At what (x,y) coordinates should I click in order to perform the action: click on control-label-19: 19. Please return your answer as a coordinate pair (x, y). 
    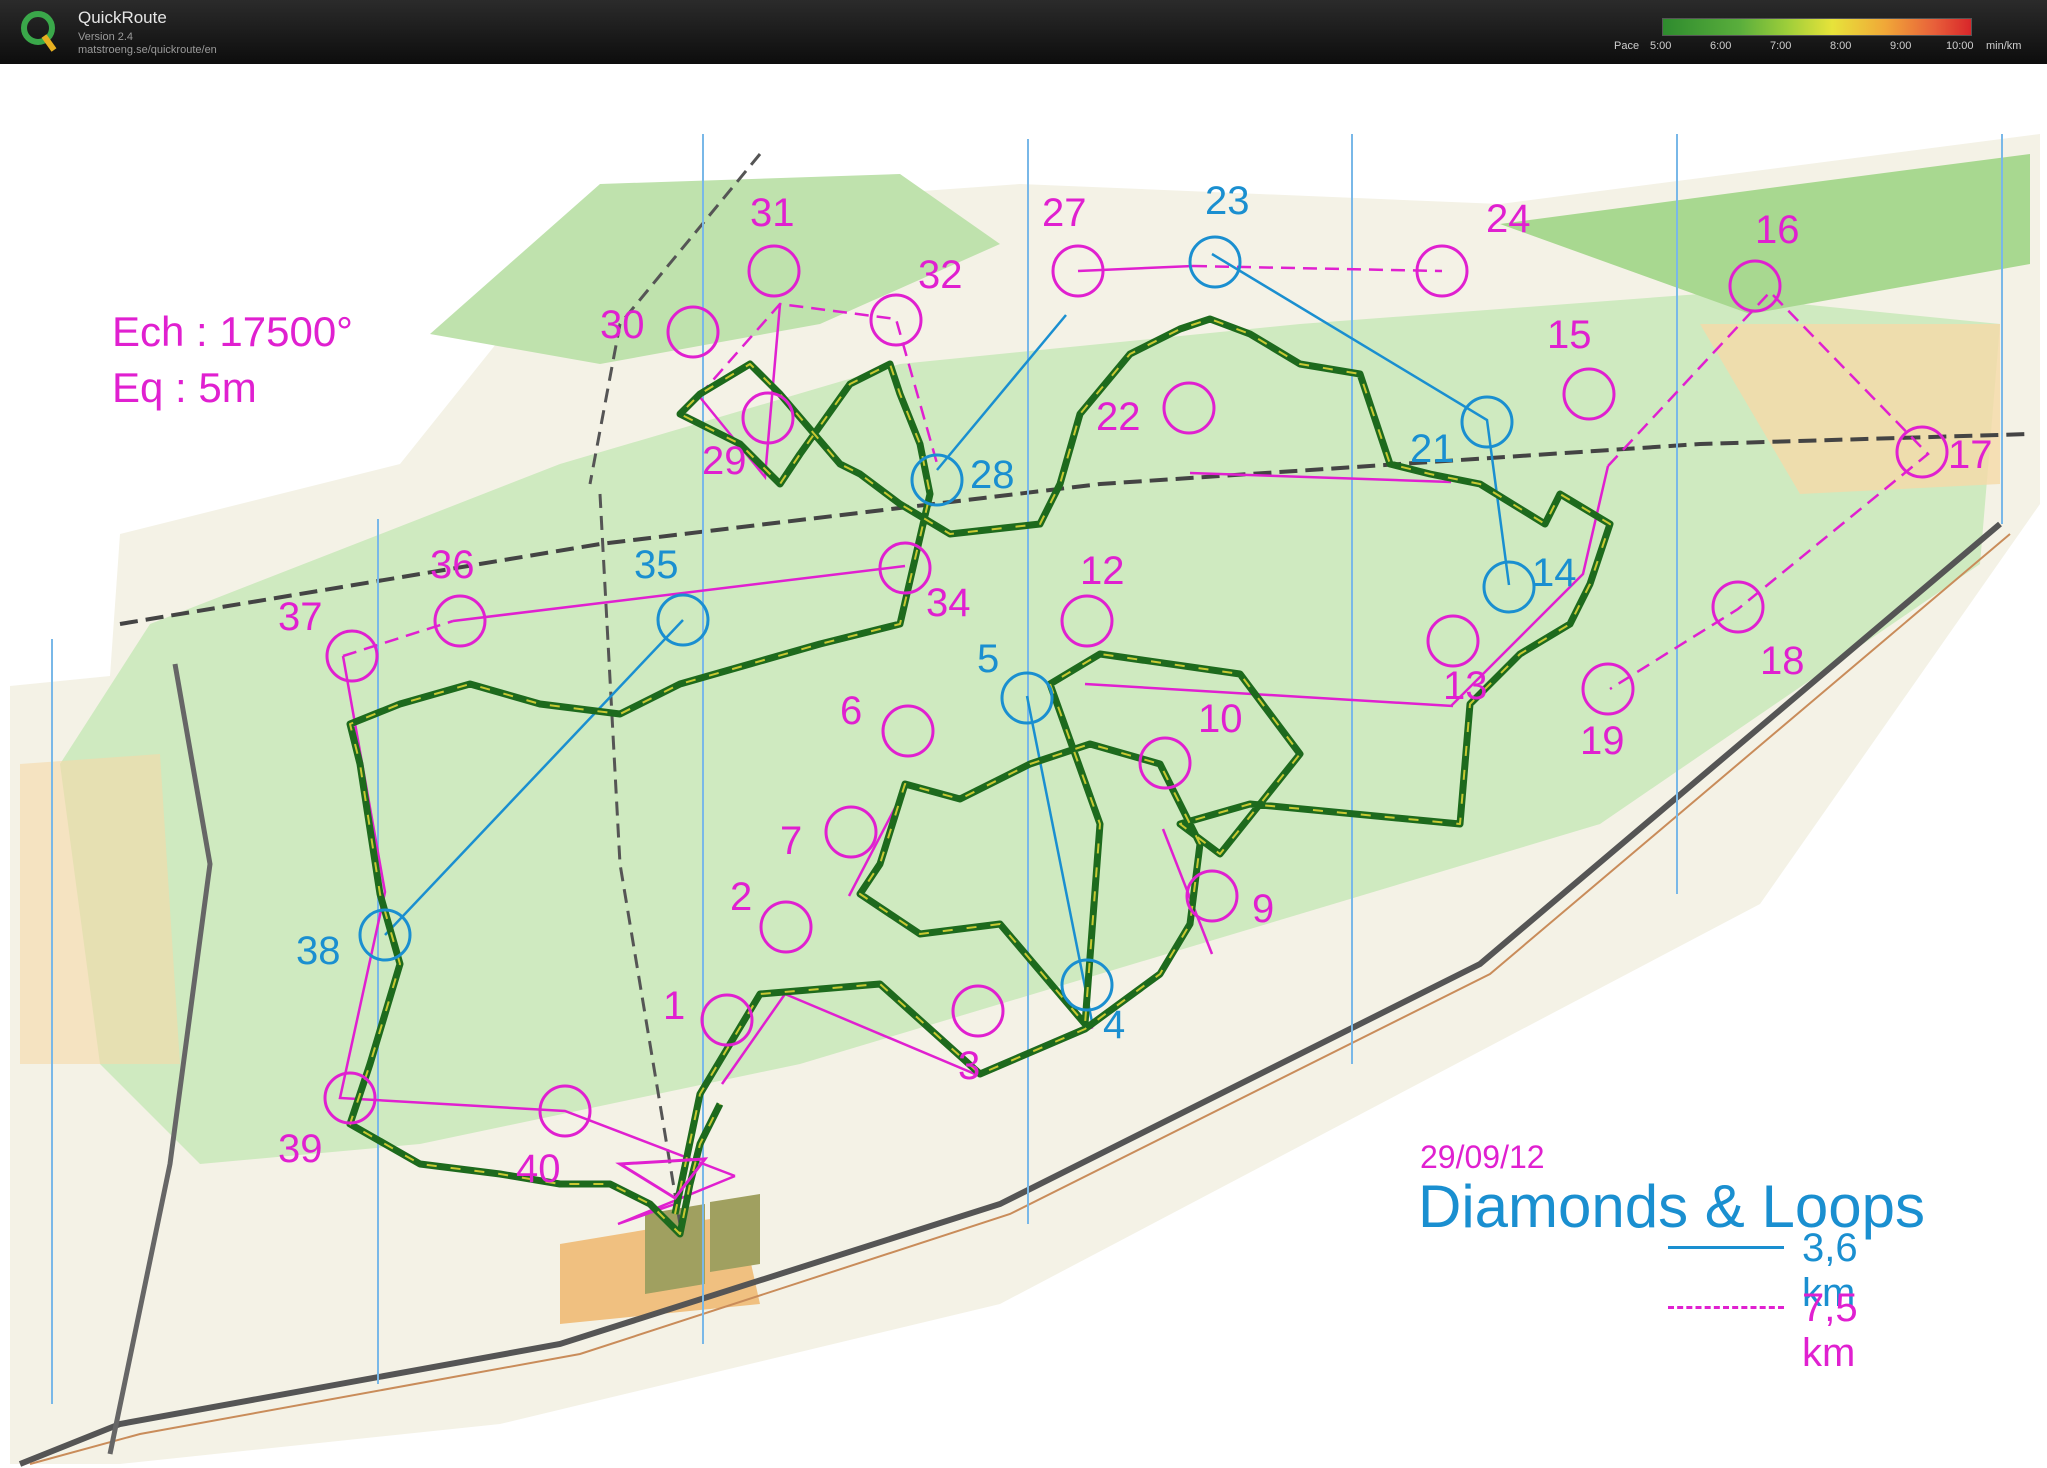
    Looking at the image, I should click on (1602, 741).